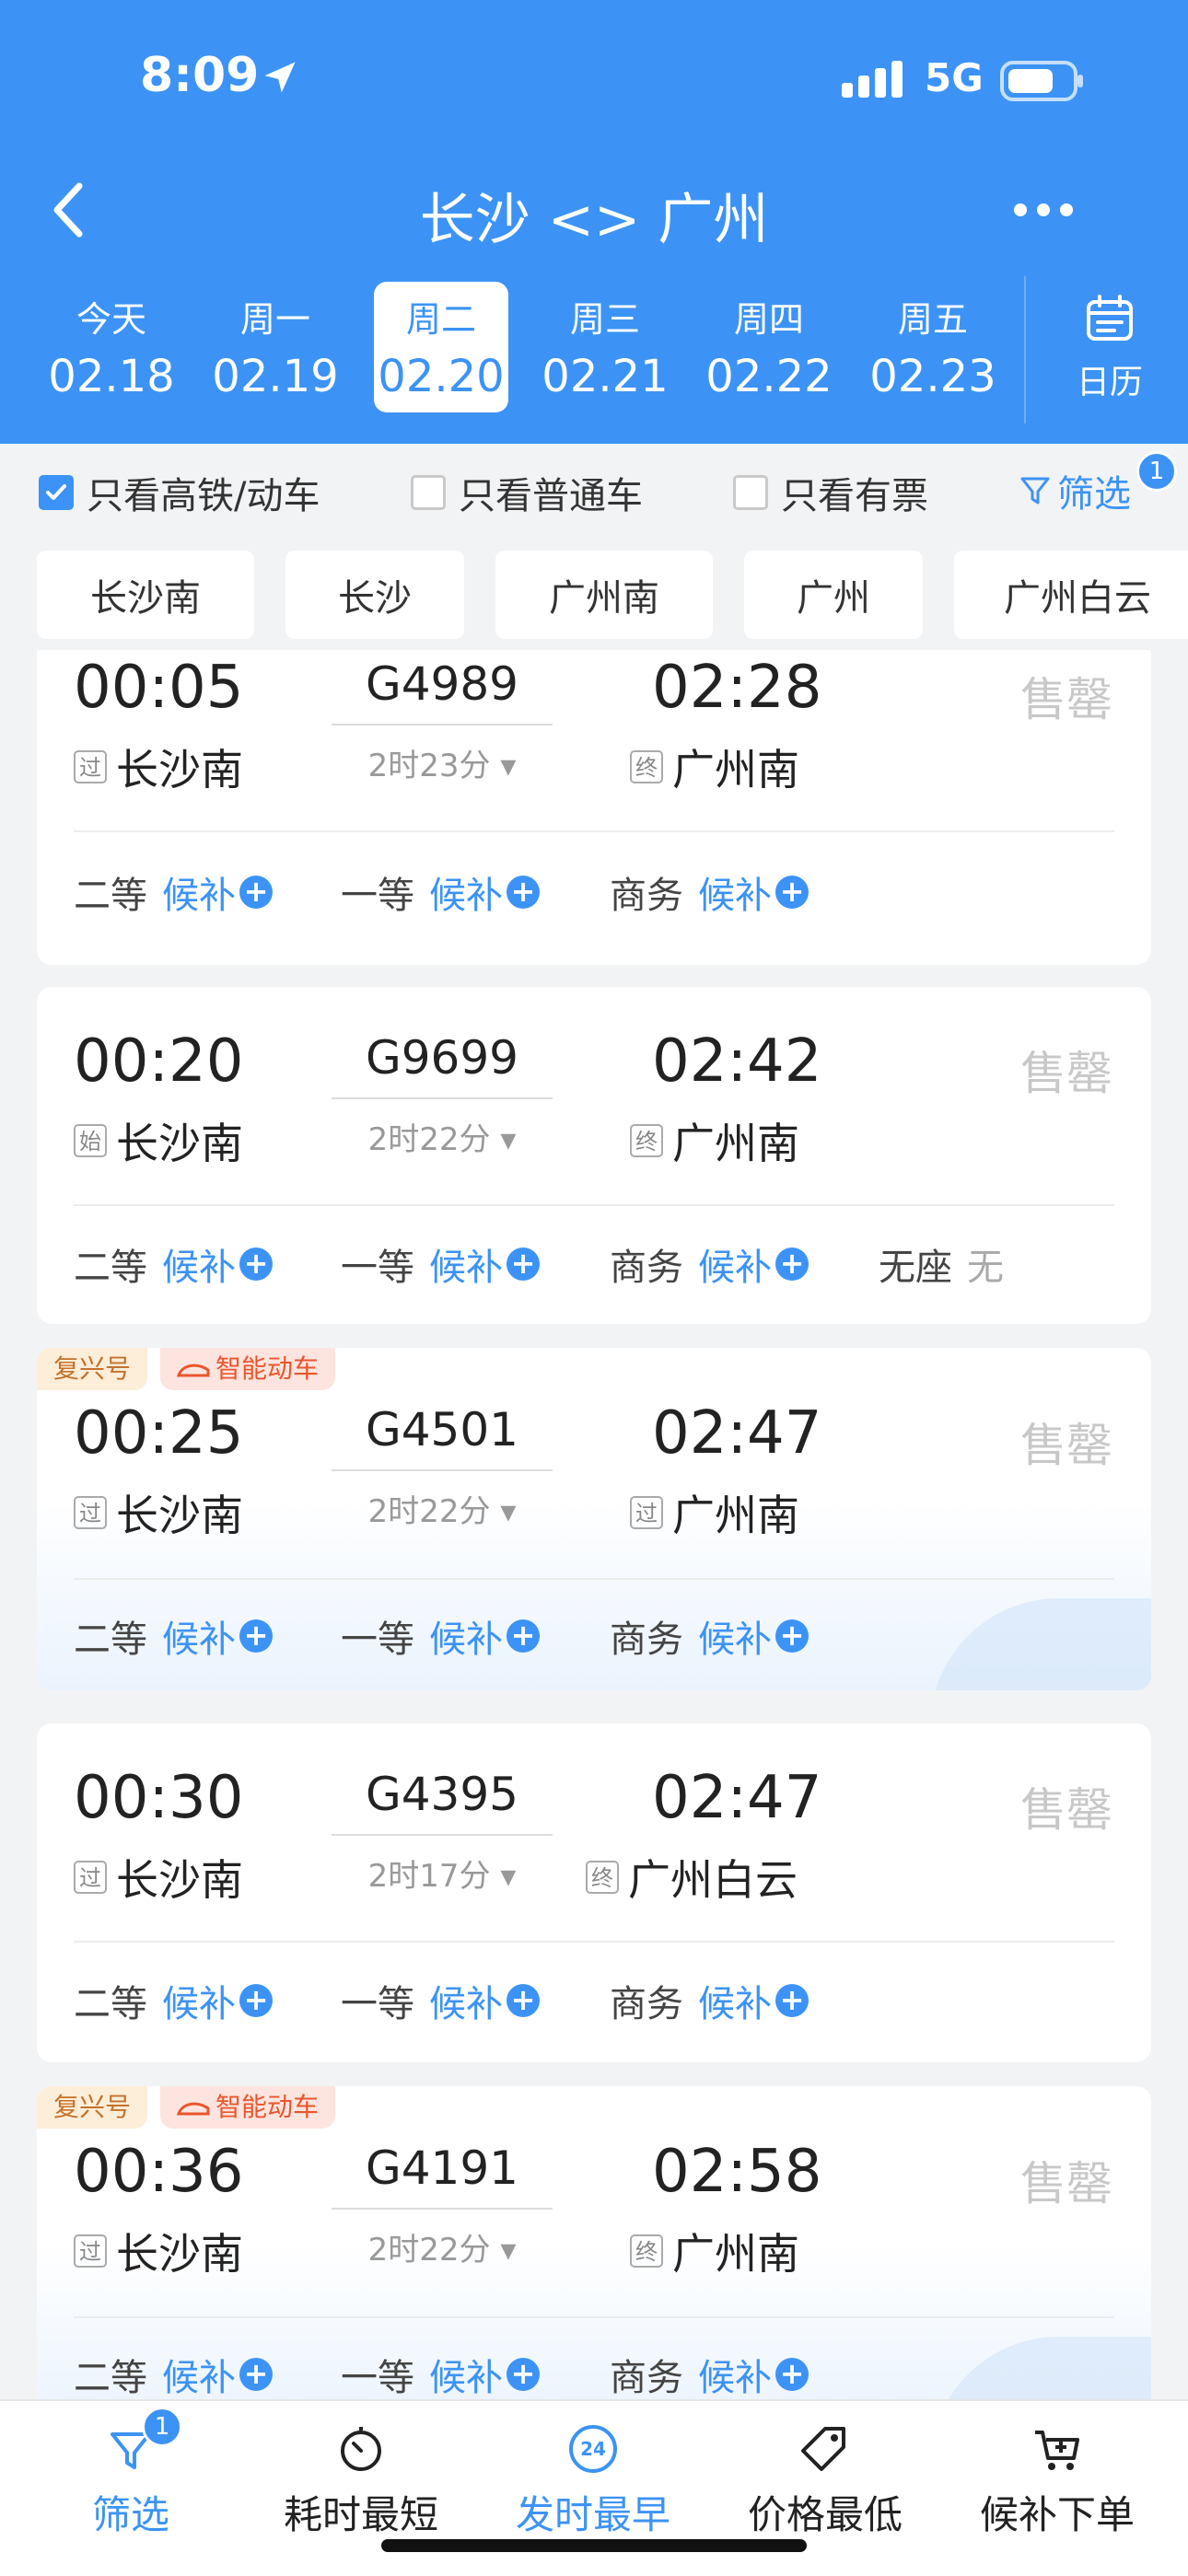  What do you see at coordinates (275, 347) in the screenshot?
I see `date-tab-mon: 周一 02.19` at bounding box center [275, 347].